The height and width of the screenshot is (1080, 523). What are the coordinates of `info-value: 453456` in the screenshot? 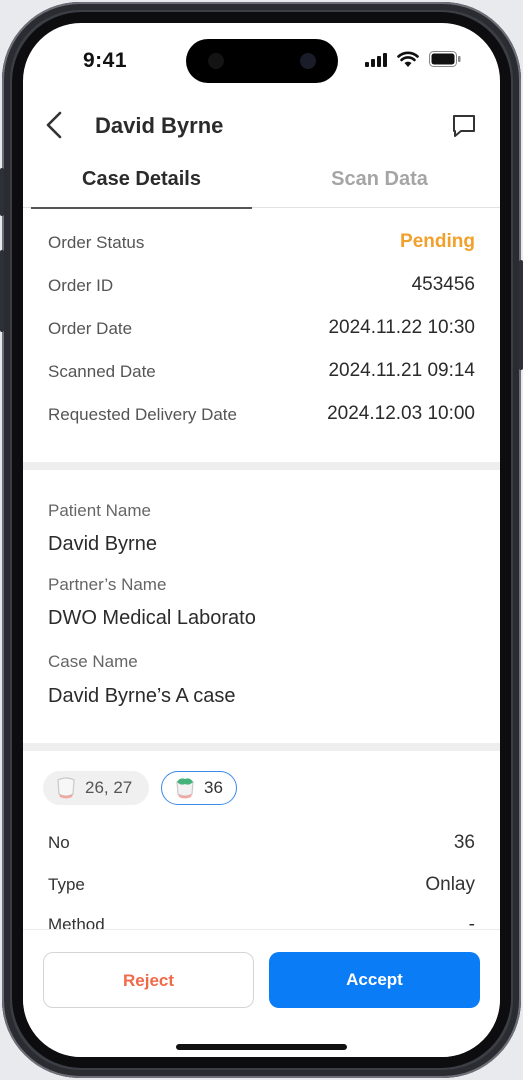 It's located at (443, 284).